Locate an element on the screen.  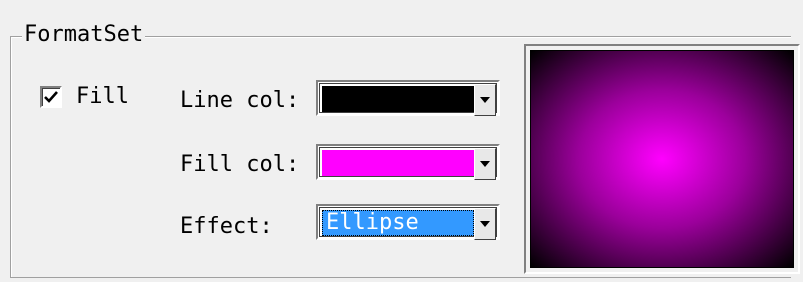
fill-color-combo is located at coordinates (408, 162).